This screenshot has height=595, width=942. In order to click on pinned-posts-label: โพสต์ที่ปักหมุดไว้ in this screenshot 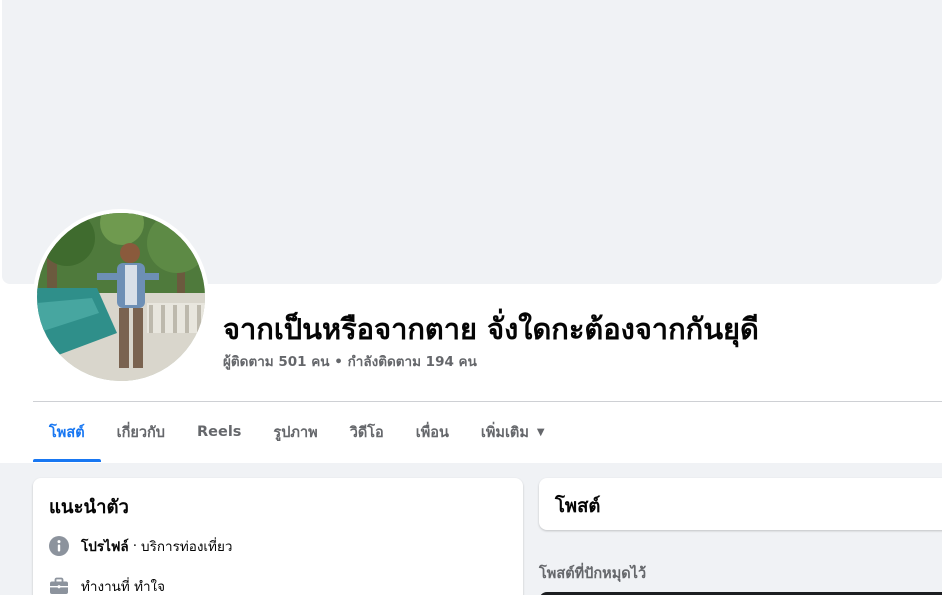, I will do `click(593, 574)`.